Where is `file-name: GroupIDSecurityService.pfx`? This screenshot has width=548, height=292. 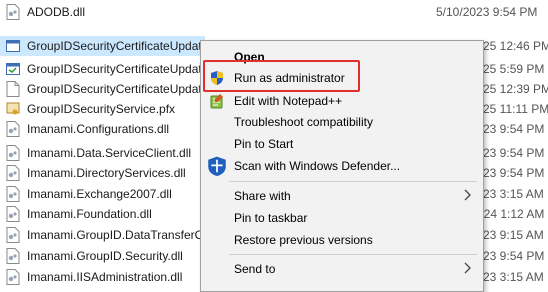 file-name: GroupIDSecurityService.pfx is located at coordinates (101, 109).